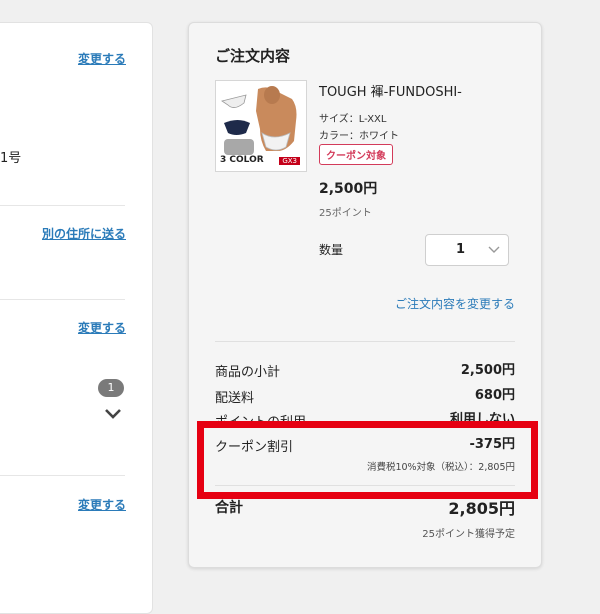 Image resolution: width=600 pixels, height=614 pixels. I want to click on tax-note: 消費税10%対象（税込）：2,805円, so click(440, 467).